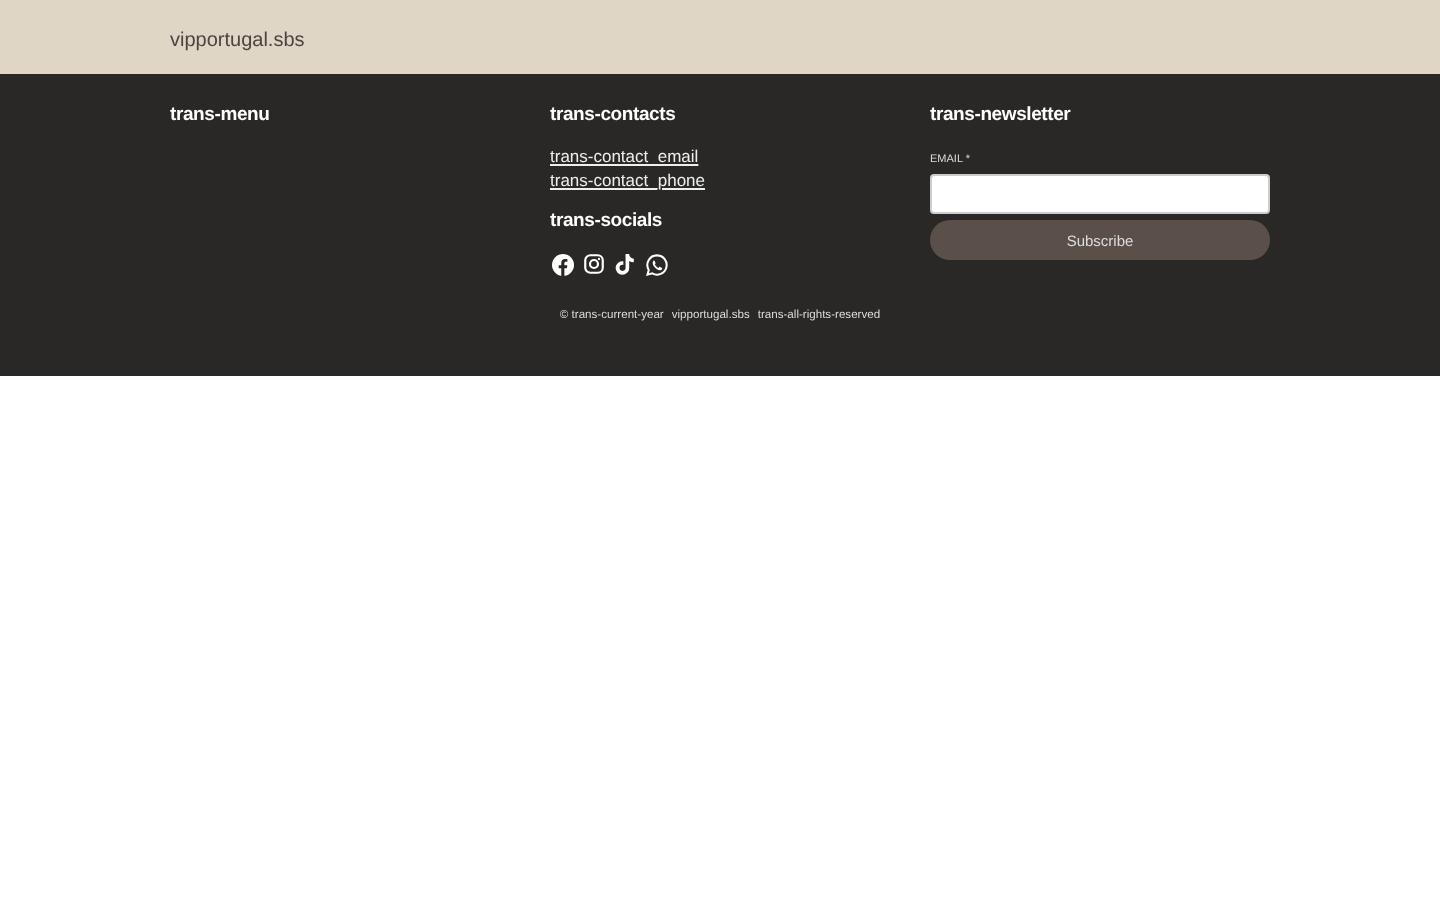 The image size is (1440, 900). Describe the element at coordinates (1100, 194) in the screenshot. I see `email-field` at that location.